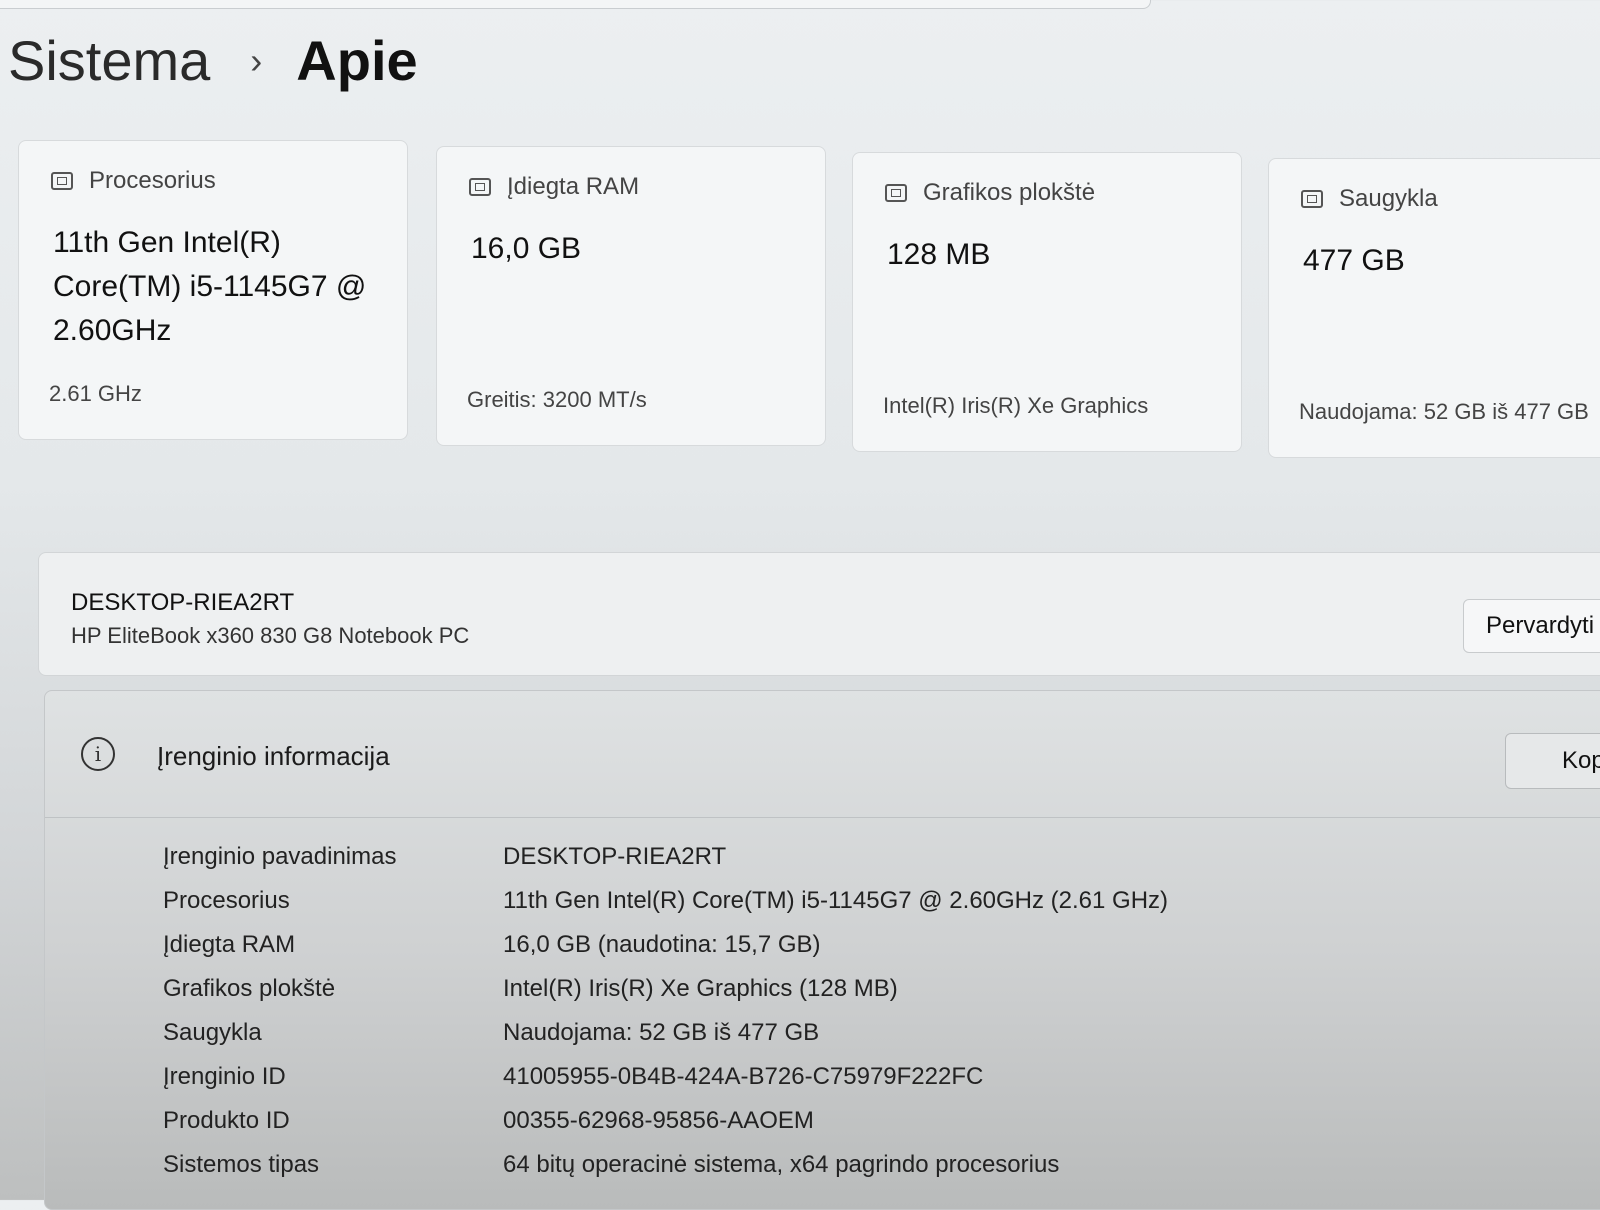 The height and width of the screenshot is (1210, 1600). What do you see at coordinates (226, 1120) in the screenshot?
I see `spec-label: Produkto ID` at bounding box center [226, 1120].